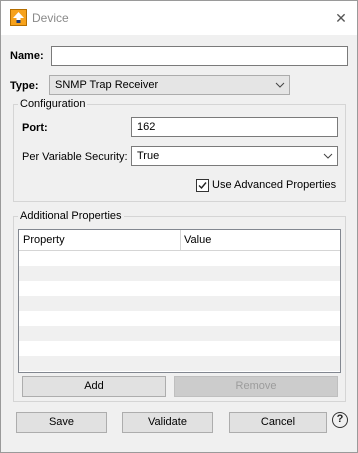 This screenshot has height=453, width=358. What do you see at coordinates (61, 422) in the screenshot?
I see `save-button: Save` at bounding box center [61, 422].